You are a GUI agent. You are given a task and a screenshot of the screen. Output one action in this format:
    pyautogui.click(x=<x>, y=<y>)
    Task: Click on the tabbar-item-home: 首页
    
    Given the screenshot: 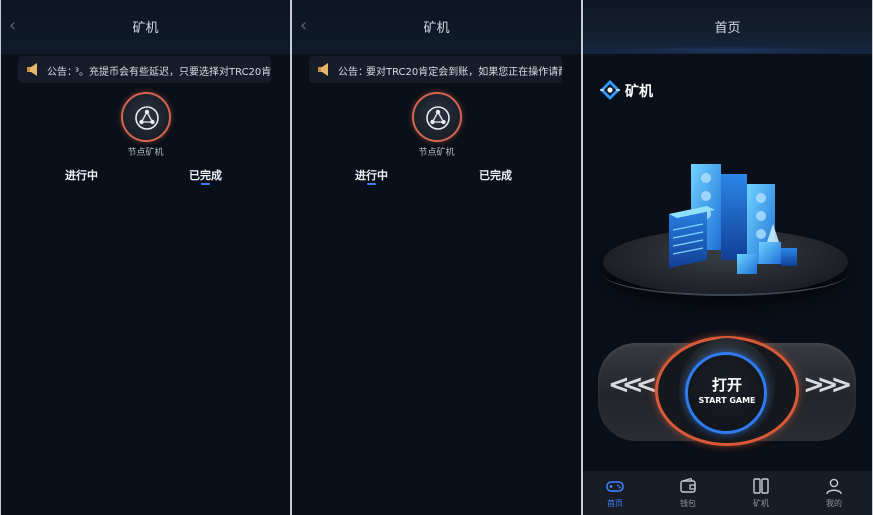 What is the action you would take?
    pyautogui.click(x=615, y=492)
    